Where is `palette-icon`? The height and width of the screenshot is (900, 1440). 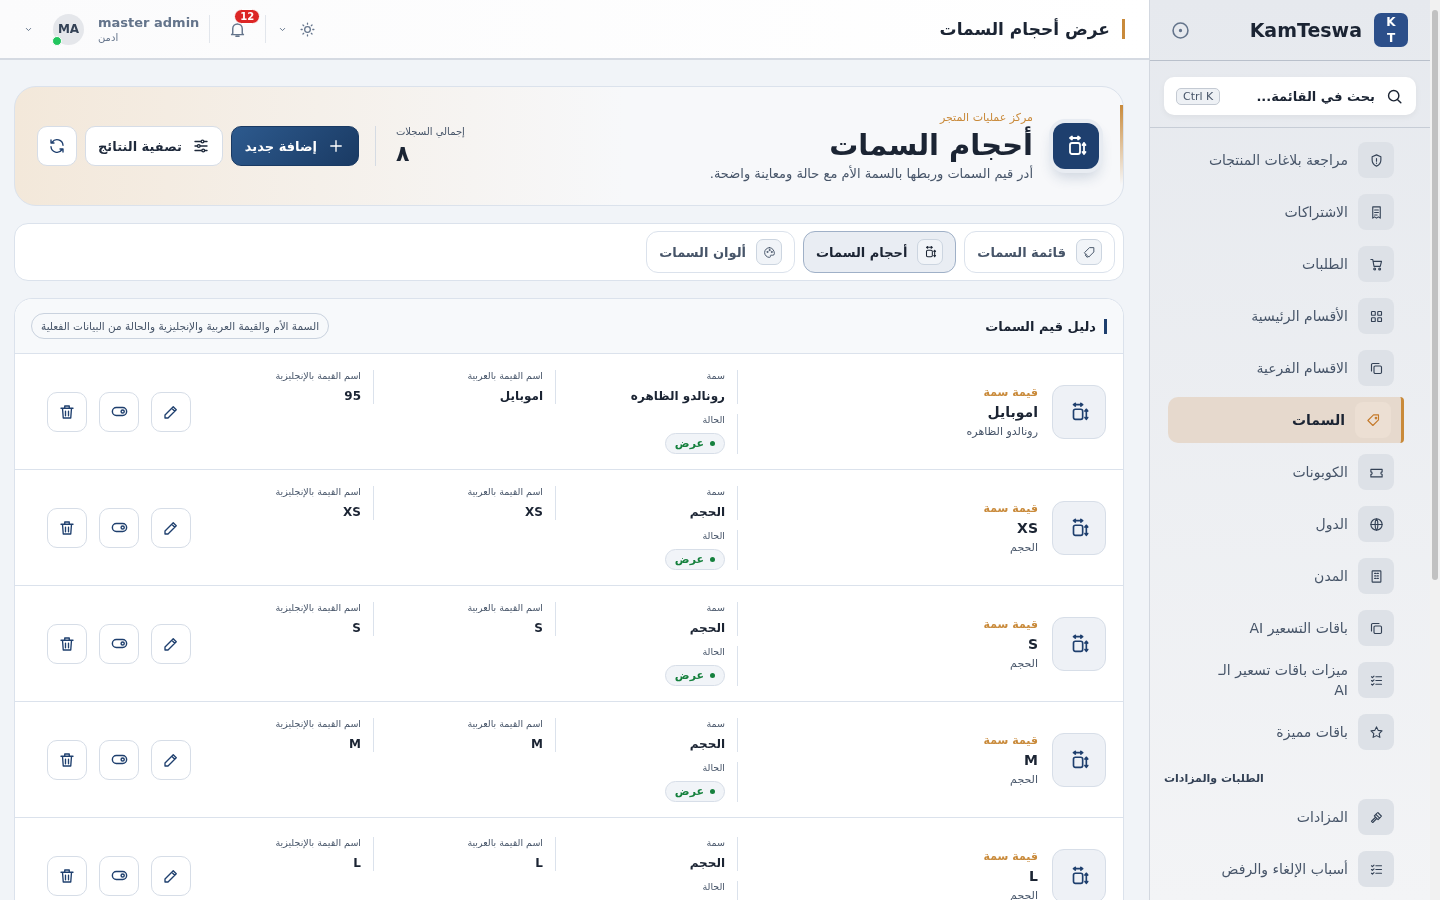 palette-icon is located at coordinates (769, 252).